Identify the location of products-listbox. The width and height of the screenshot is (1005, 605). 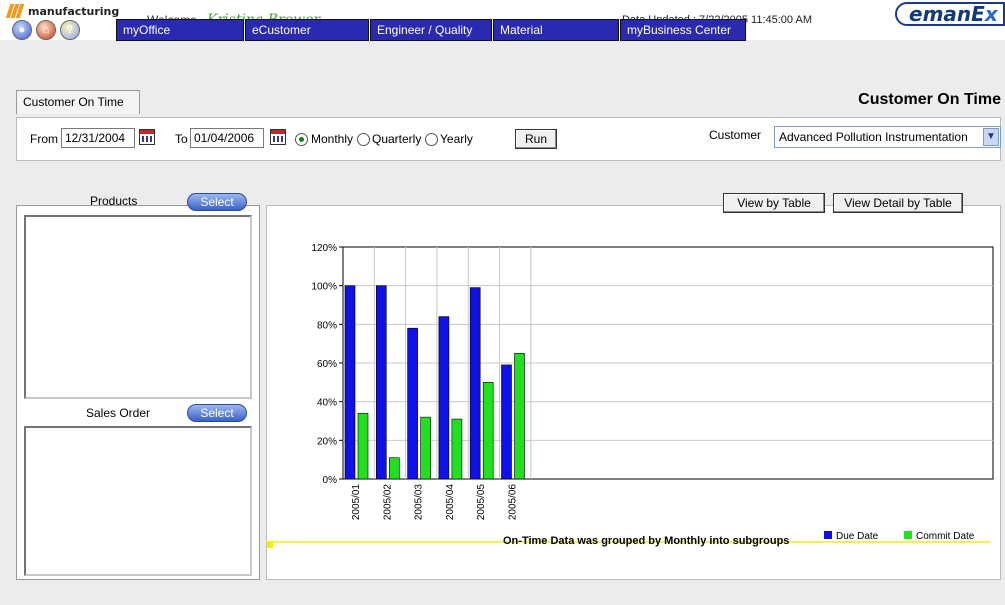
(138, 307).